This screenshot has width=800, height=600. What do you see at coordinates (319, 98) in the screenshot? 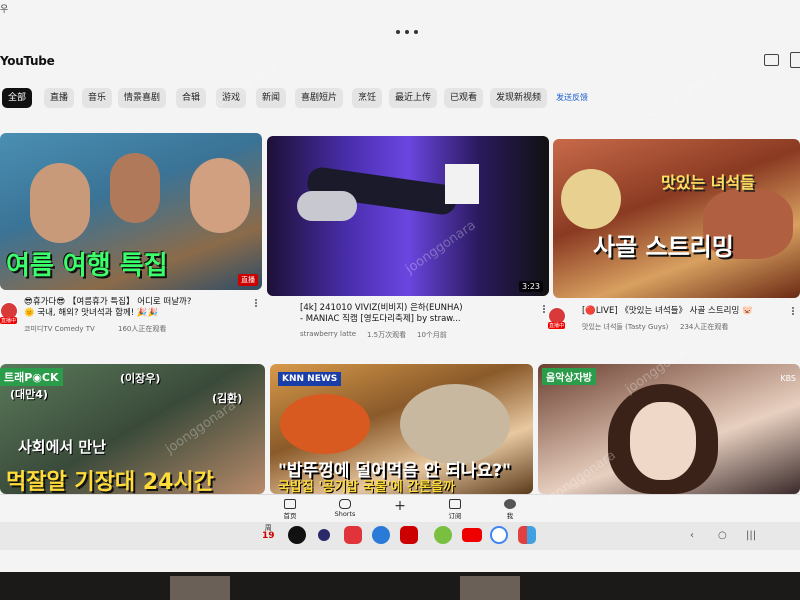
I see `chip-comedy-shorts: 喜剧短片` at bounding box center [319, 98].